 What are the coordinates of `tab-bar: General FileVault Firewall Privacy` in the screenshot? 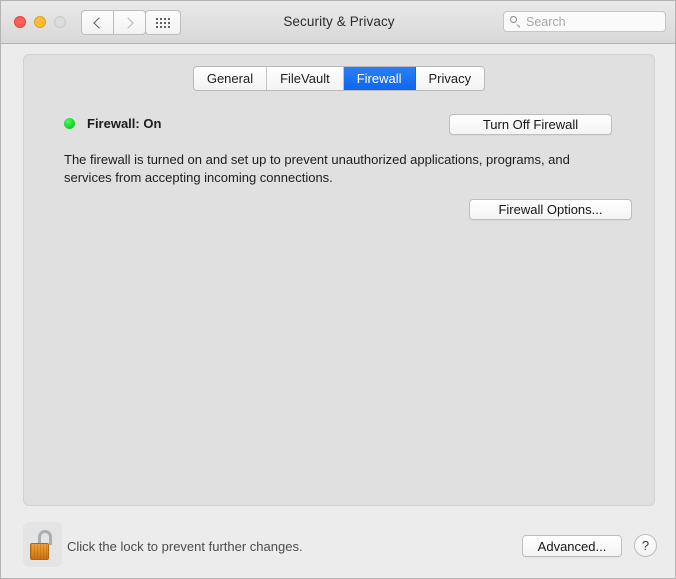 It's located at (338, 78).